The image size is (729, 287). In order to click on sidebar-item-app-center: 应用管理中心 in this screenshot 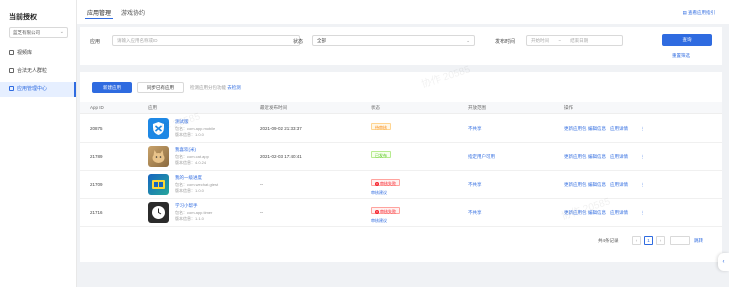, I will do `click(38, 89)`.